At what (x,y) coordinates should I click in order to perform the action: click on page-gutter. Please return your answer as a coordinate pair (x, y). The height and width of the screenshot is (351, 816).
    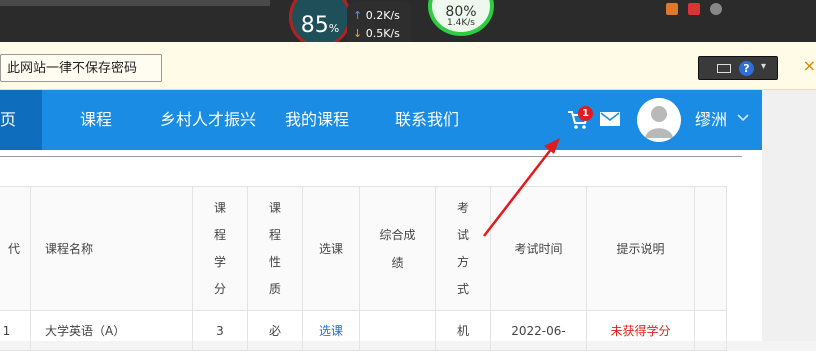
    Looking at the image, I should click on (789, 215).